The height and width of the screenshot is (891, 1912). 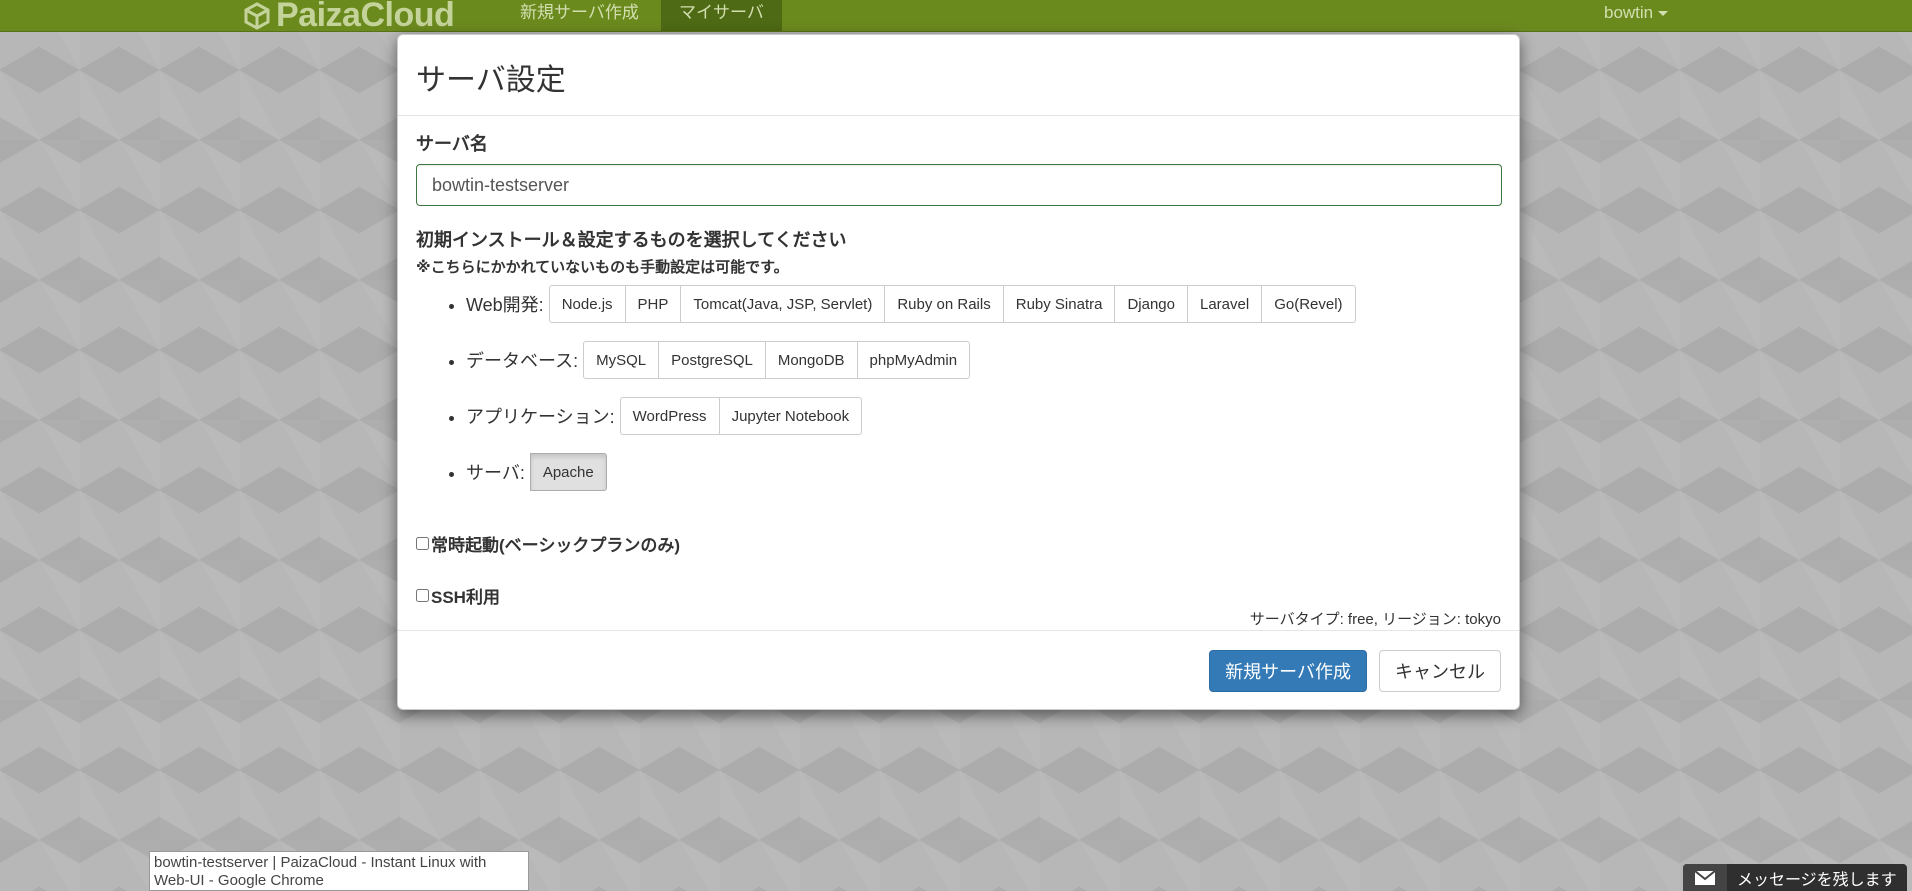 What do you see at coordinates (712, 360) in the screenshot?
I see `option-postgresql: PostgreSQL` at bounding box center [712, 360].